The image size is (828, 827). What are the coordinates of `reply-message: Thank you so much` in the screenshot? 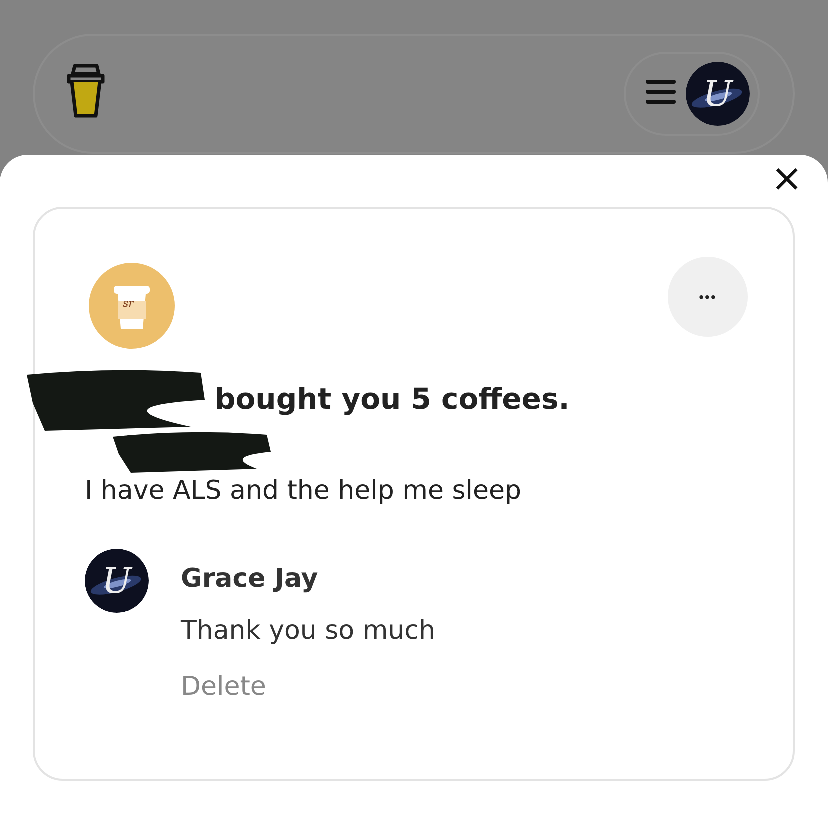 It's located at (308, 631).